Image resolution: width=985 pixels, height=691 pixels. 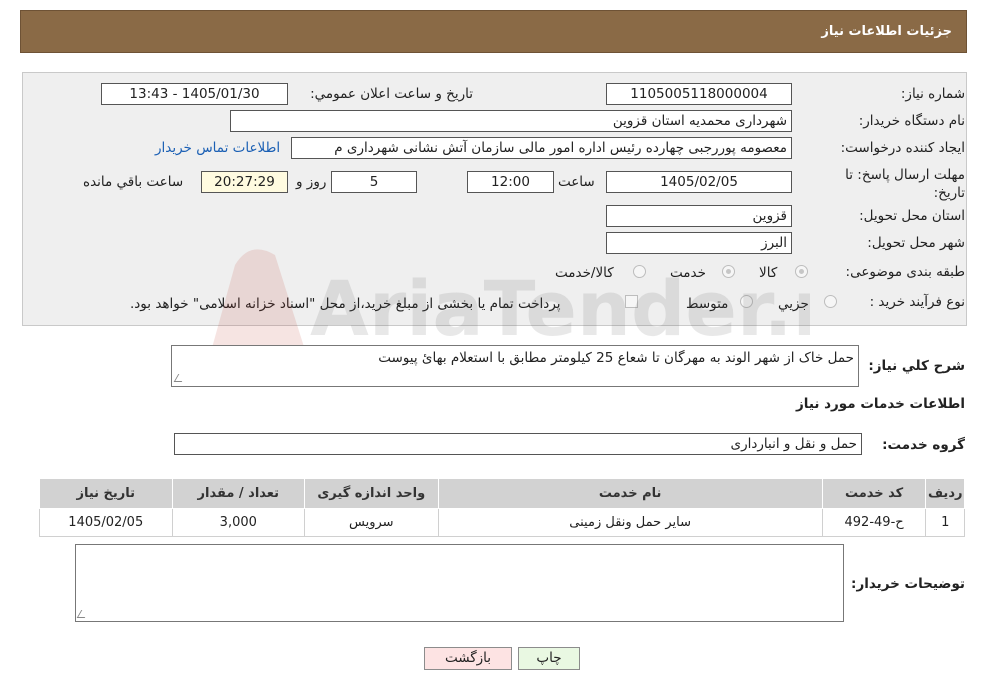 What do you see at coordinates (511, 121) in the screenshot?
I see `buyer-org-field: شهرداری محمدیه استان قزوین` at bounding box center [511, 121].